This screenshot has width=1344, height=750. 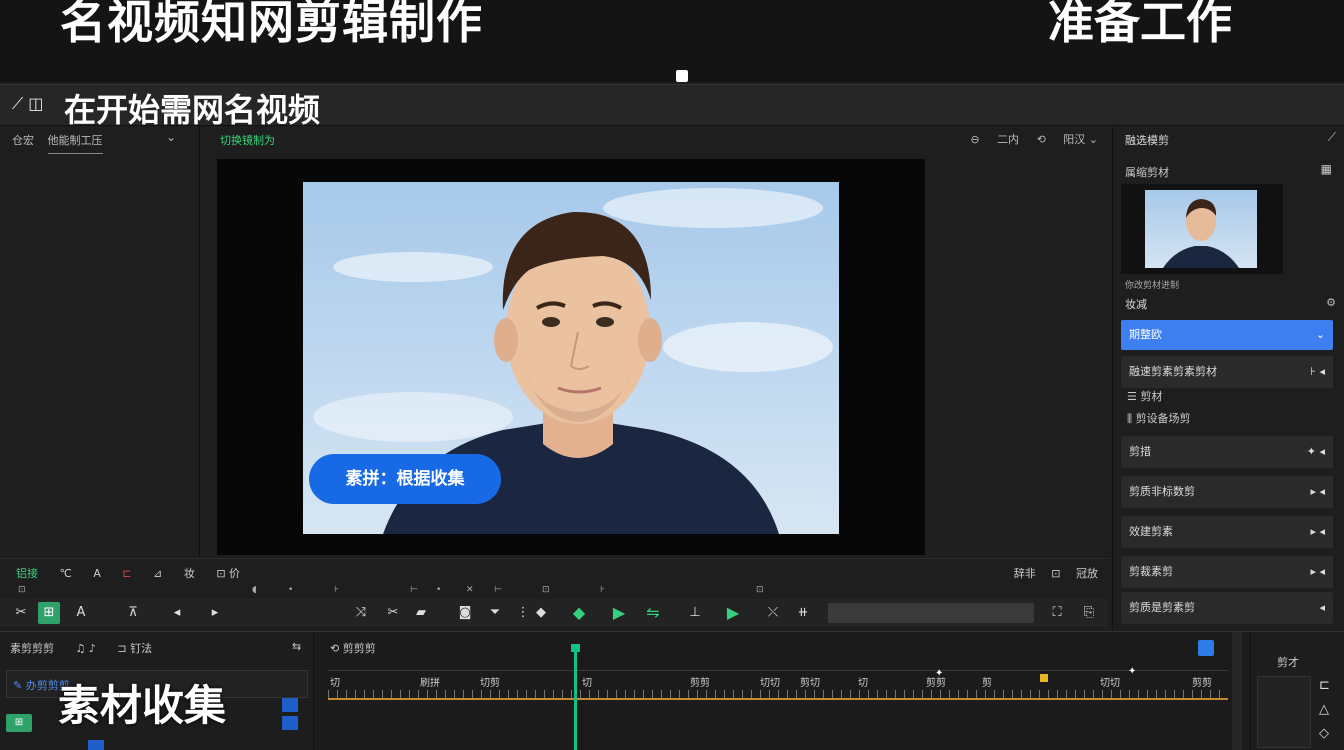 I want to click on banner-marker, so click(x=682, y=76).